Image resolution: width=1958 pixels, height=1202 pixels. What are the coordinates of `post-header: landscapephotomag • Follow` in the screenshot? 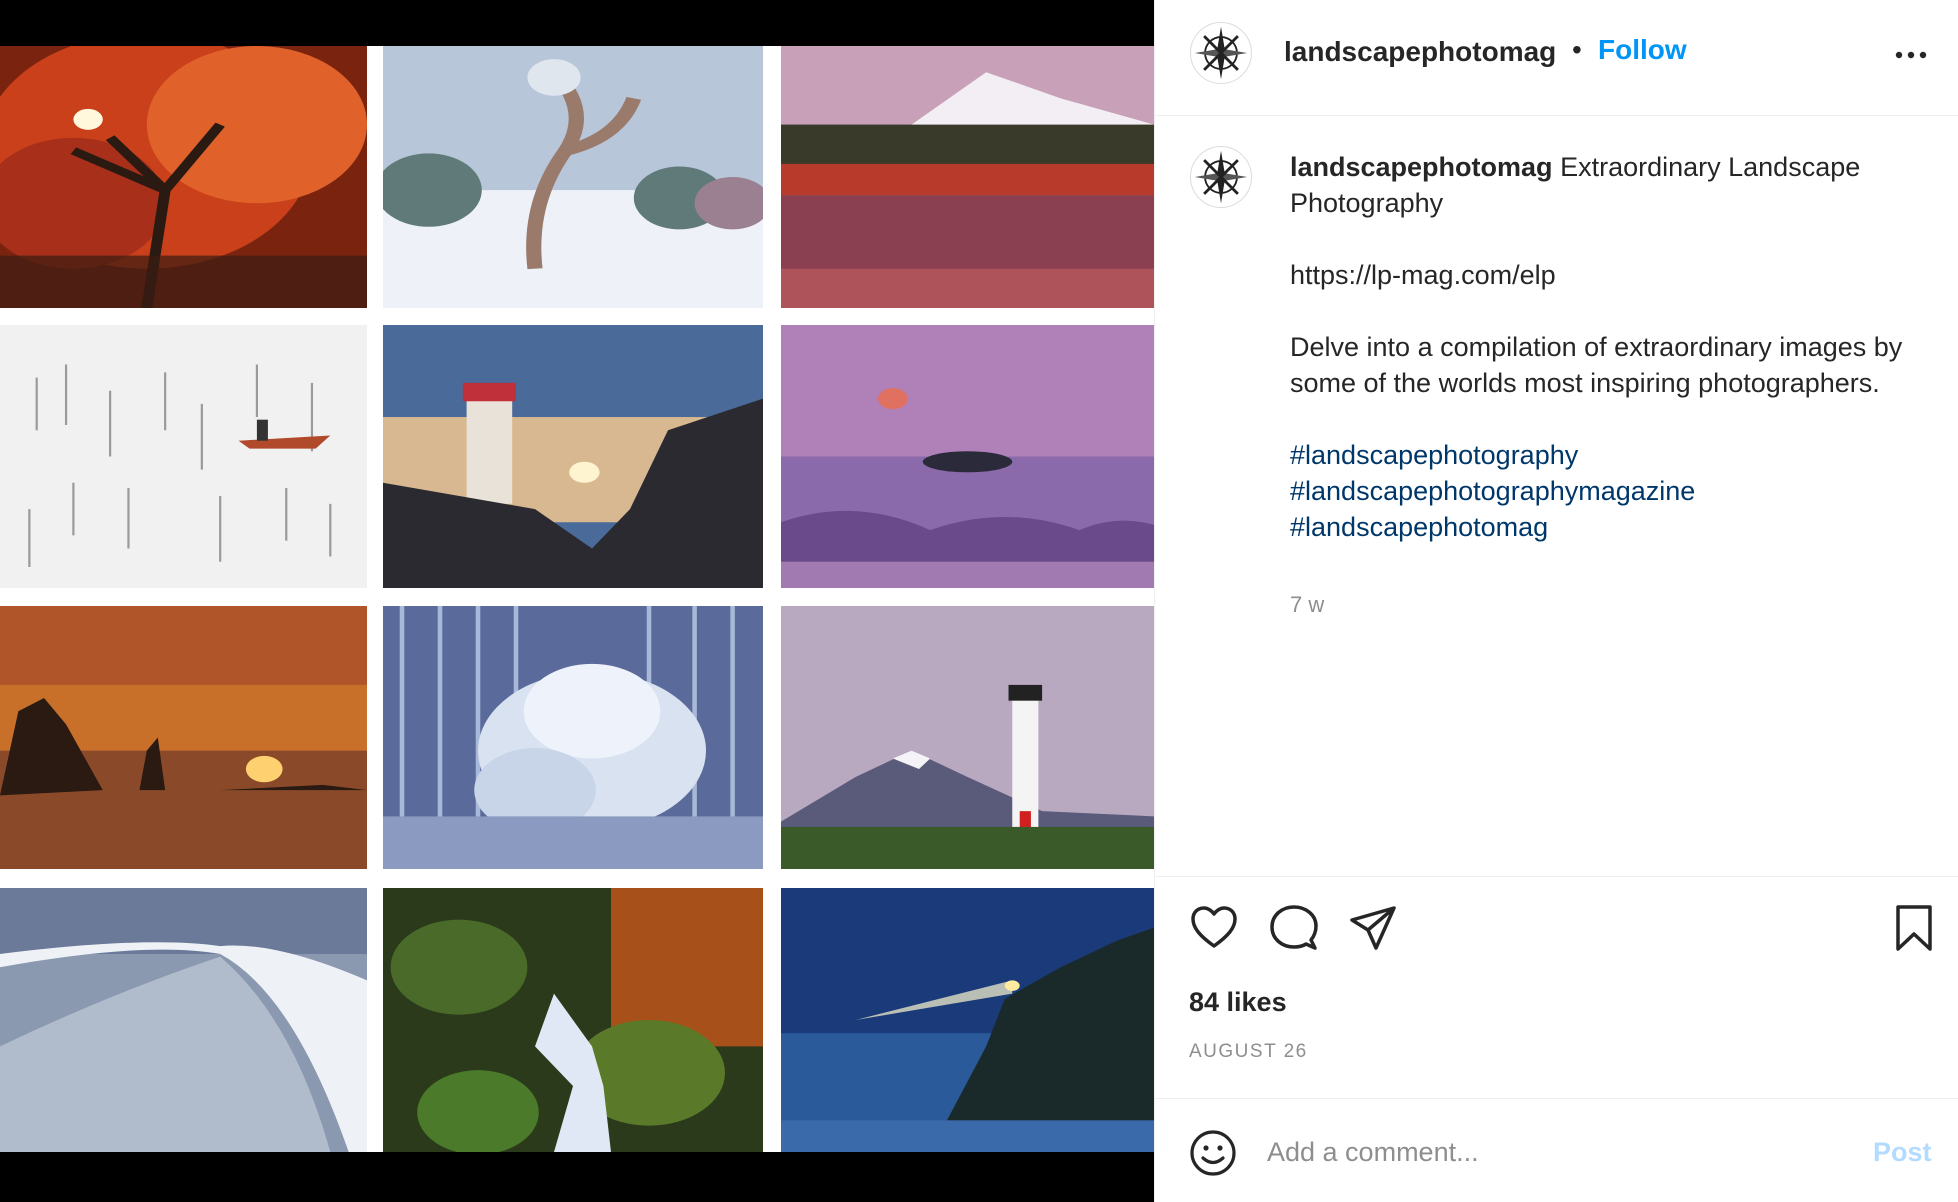 It's located at (1556, 58).